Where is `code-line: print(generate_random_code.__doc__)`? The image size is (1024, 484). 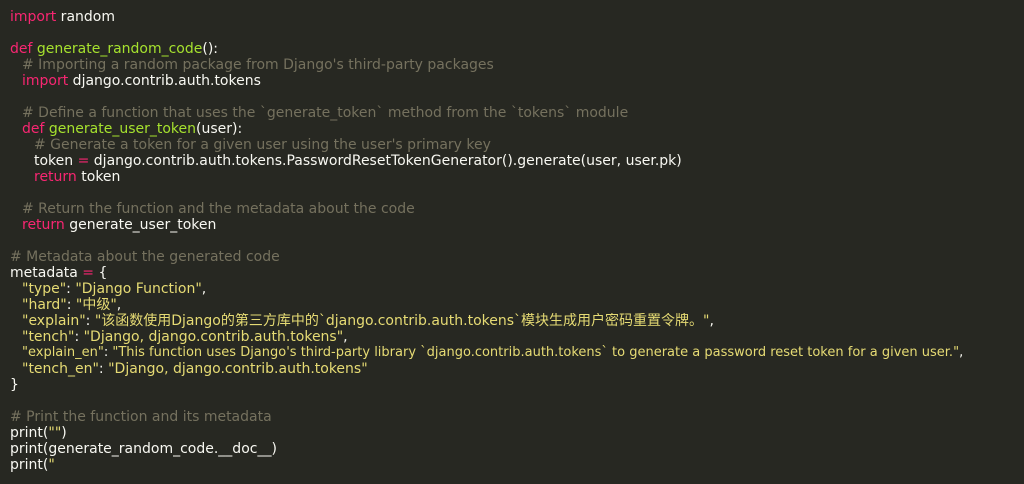
code-line: print(generate_random_code.__doc__) is located at coordinates (517, 449).